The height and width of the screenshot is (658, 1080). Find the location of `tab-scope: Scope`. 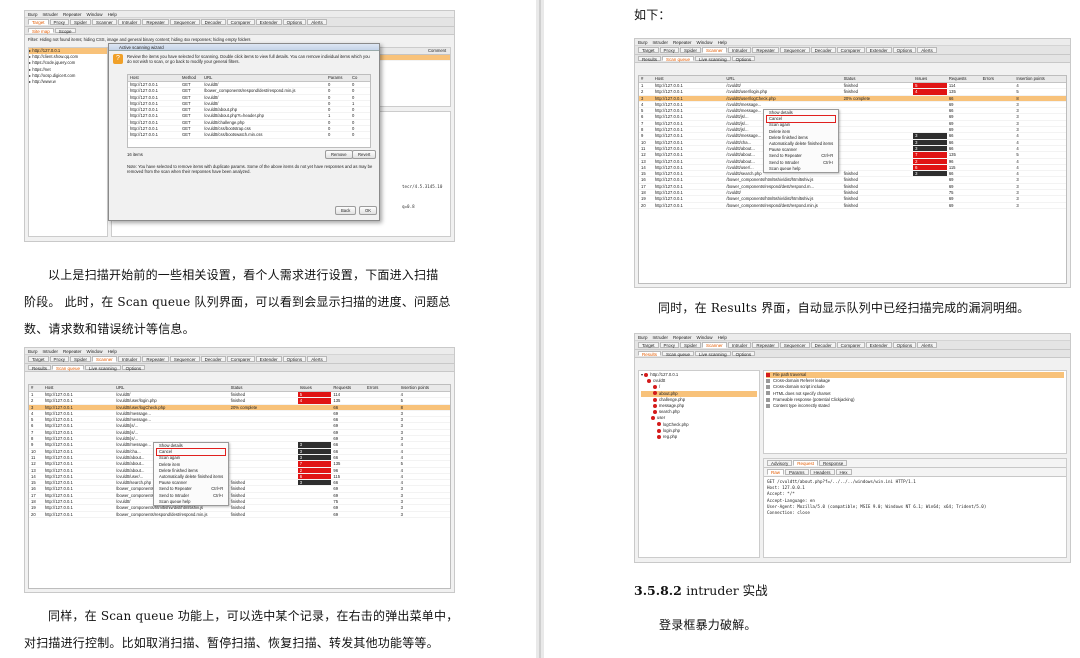

tab-scope: Scope is located at coordinates (65, 31).